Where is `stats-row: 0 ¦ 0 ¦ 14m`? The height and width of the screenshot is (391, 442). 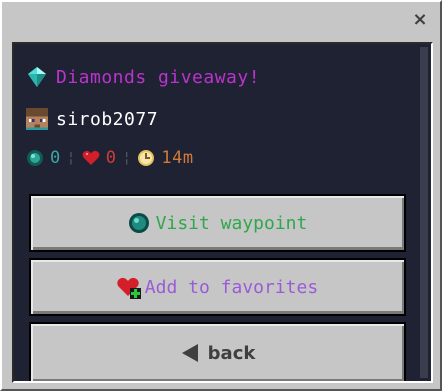 stats-row: 0 ¦ 0 ¦ 14m is located at coordinates (110, 158).